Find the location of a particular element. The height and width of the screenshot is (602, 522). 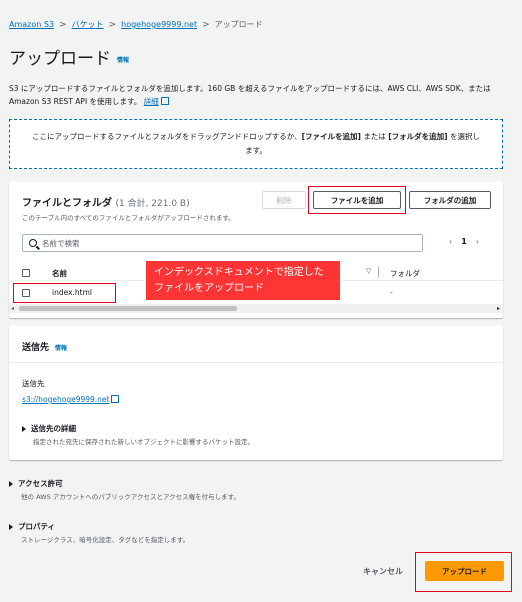

drop-zone-add-files: [ファイルを追加] is located at coordinates (331, 136).